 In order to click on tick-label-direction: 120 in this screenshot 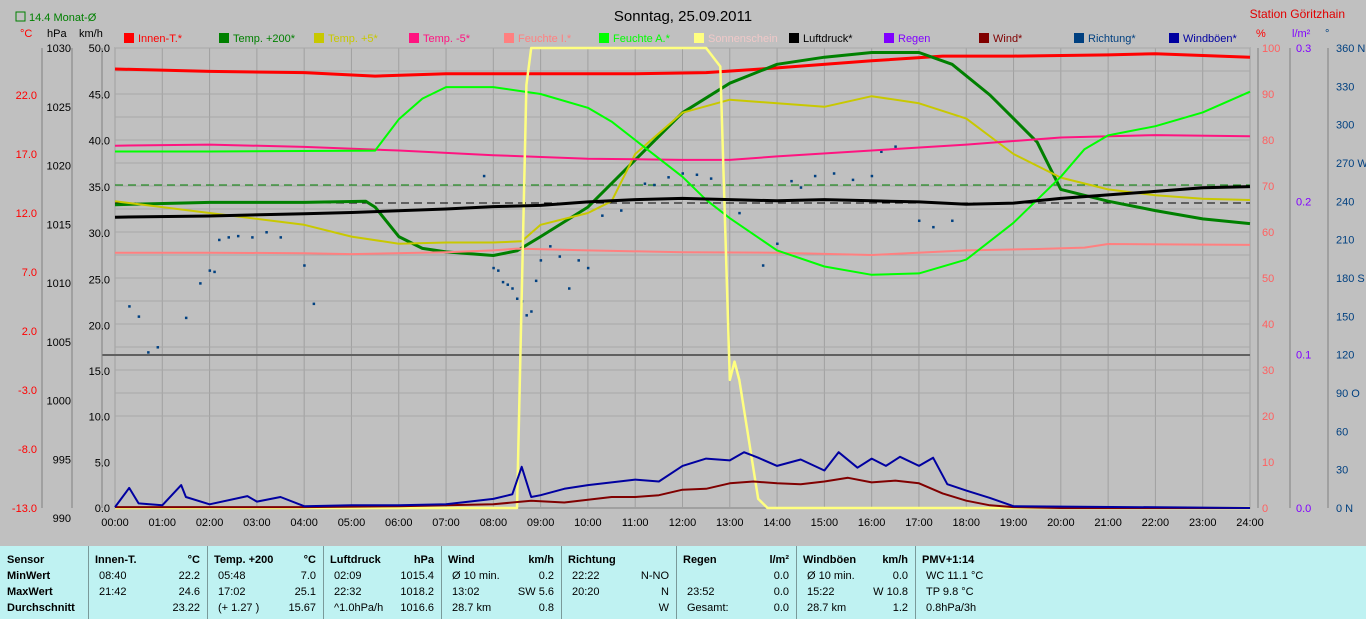, I will do `click(1345, 356)`.